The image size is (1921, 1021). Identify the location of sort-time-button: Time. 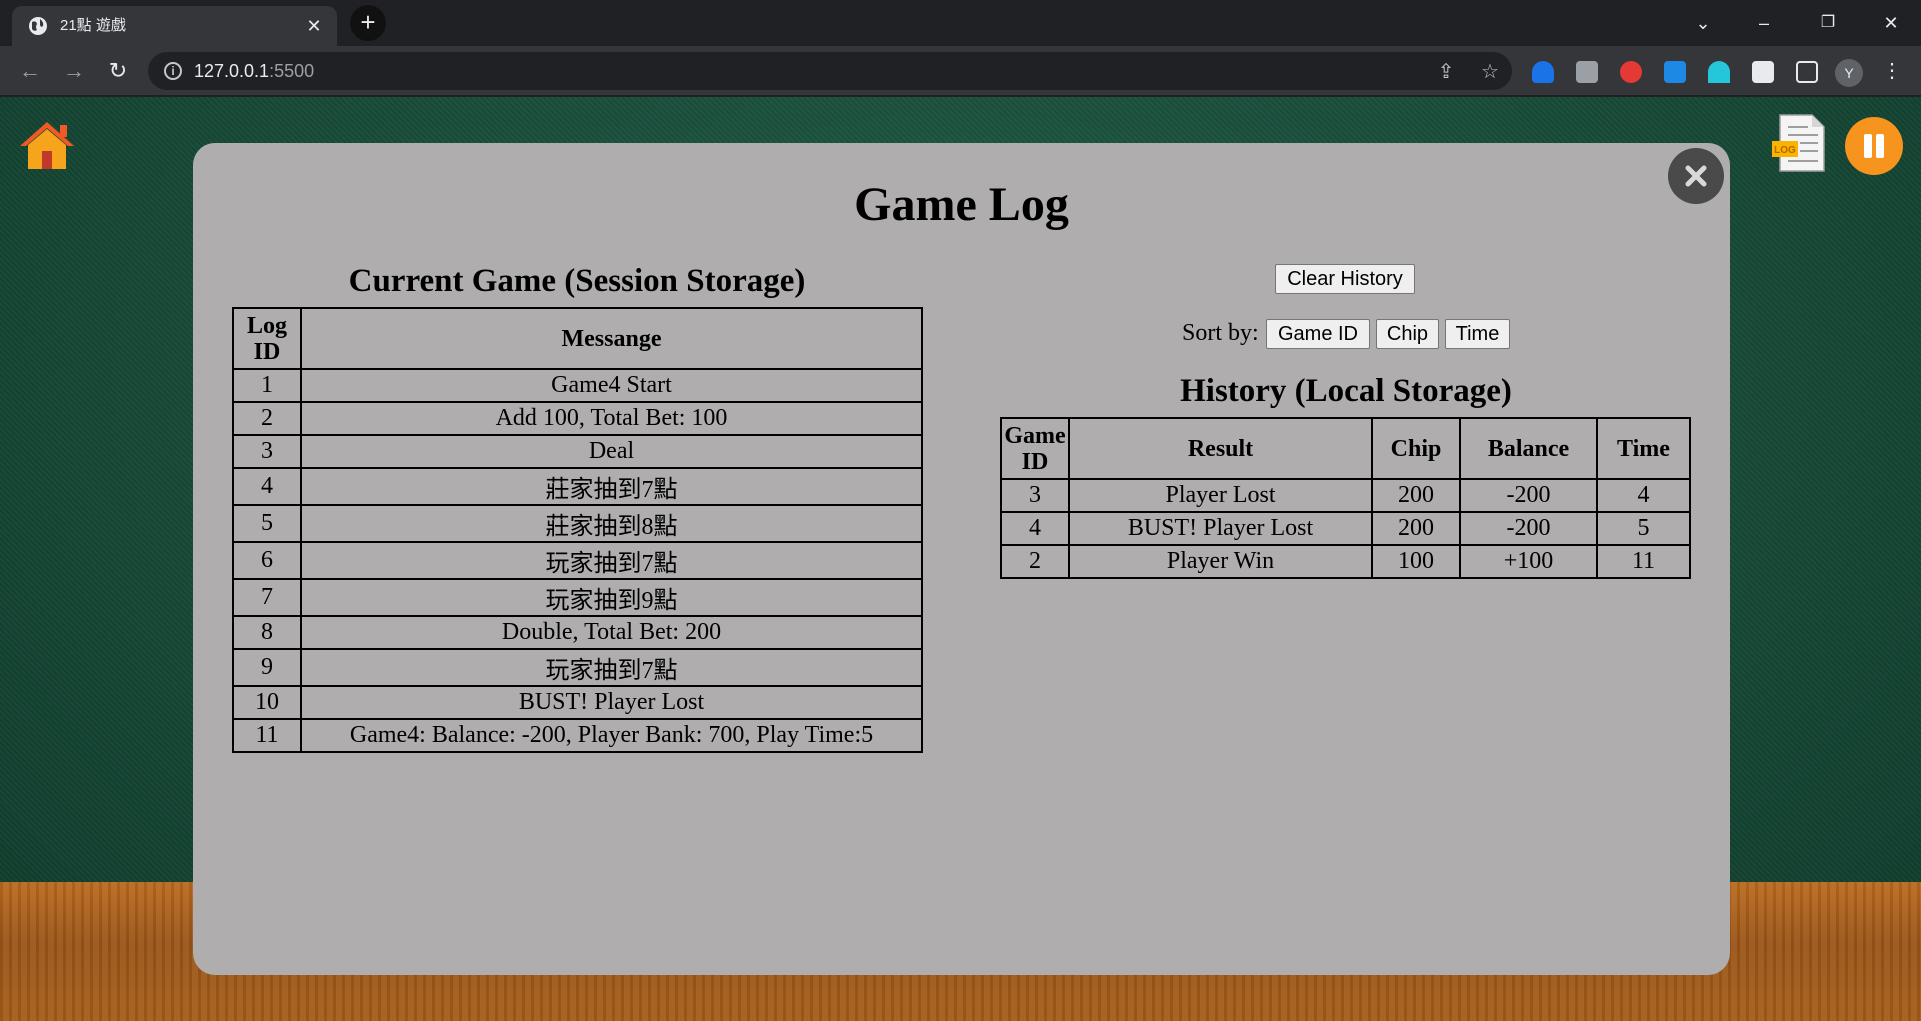
(1477, 334).